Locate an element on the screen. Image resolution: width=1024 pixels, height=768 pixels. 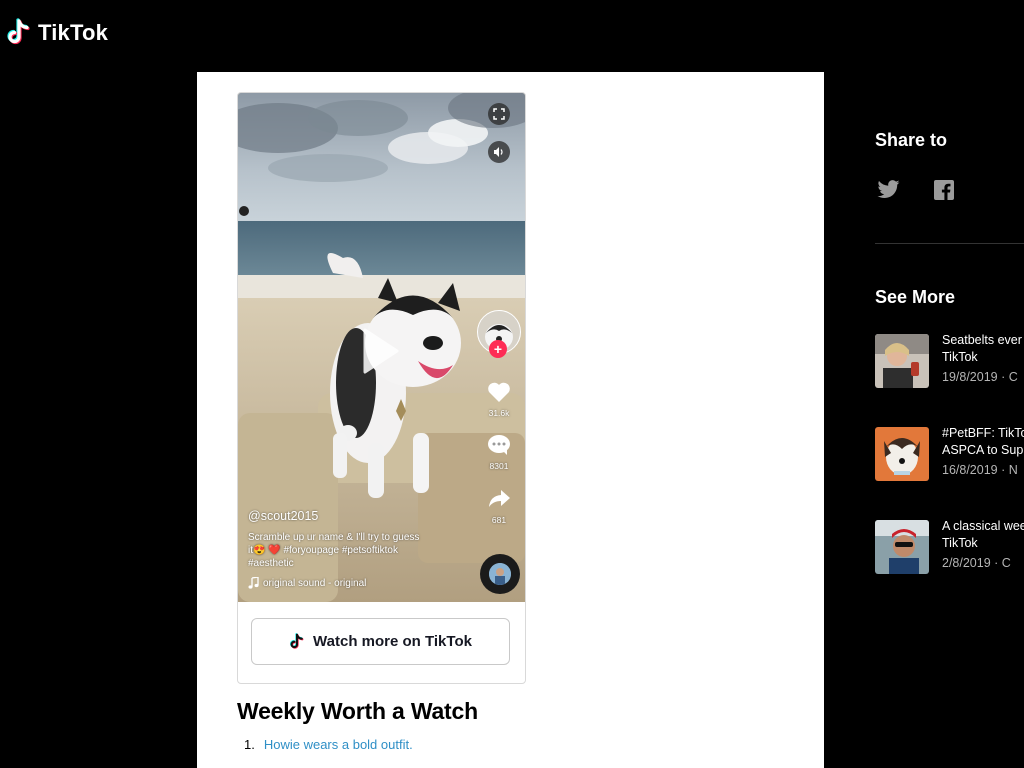
see-more-title: #PetBFF: TikTo ASPCA to Supp is located at coordinates (983, 441).